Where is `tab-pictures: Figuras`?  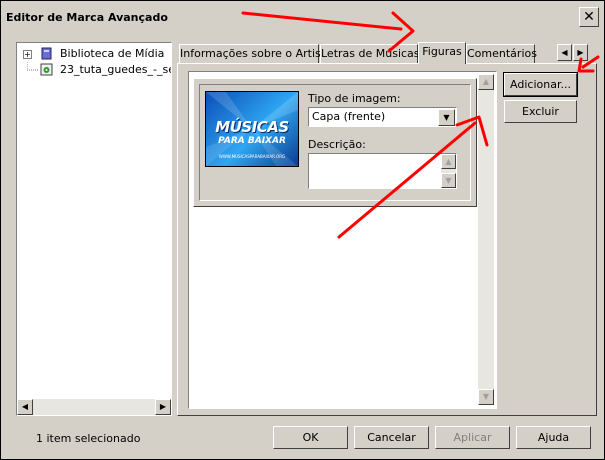 tab-pictures: Figuras is located at coordinates (442, 53).